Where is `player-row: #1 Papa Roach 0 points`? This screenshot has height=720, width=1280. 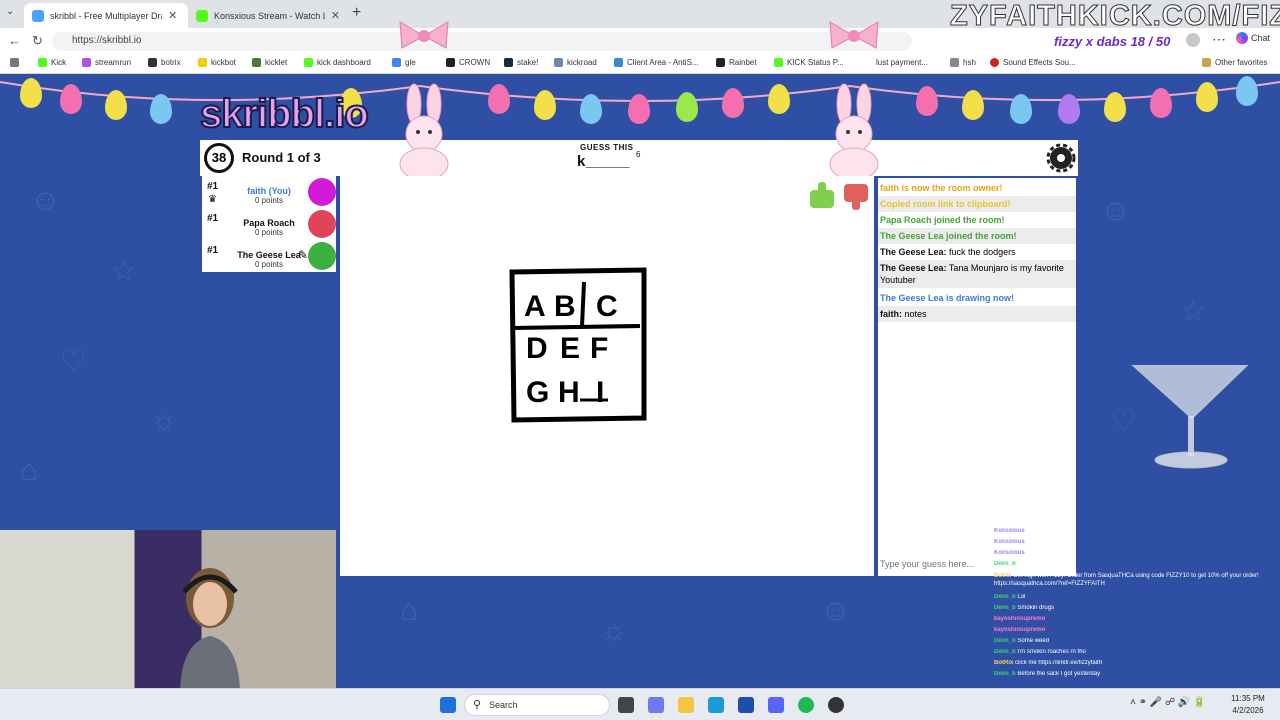
player-row: #1 Papa Roach 0 points is located at coordinates (269, 224).